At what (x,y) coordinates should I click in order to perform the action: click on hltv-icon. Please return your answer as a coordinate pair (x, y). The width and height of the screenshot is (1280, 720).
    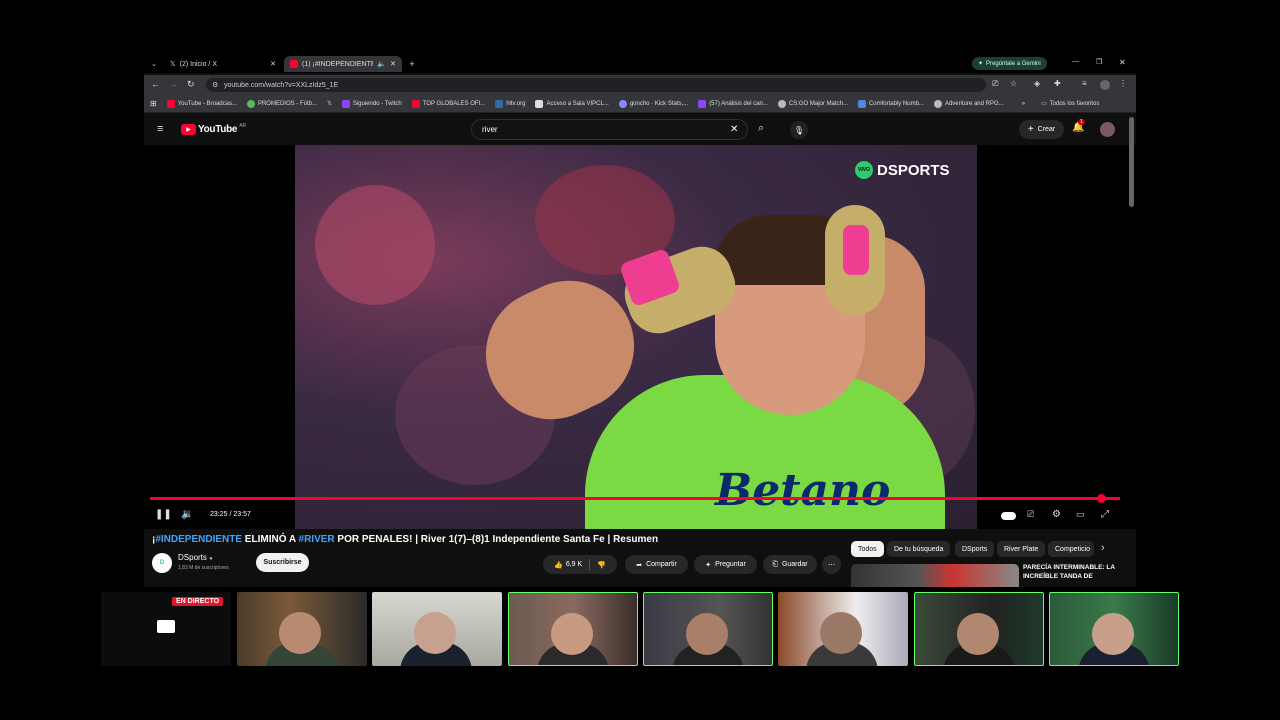
    Looking at the image, I should click on (499, 103).